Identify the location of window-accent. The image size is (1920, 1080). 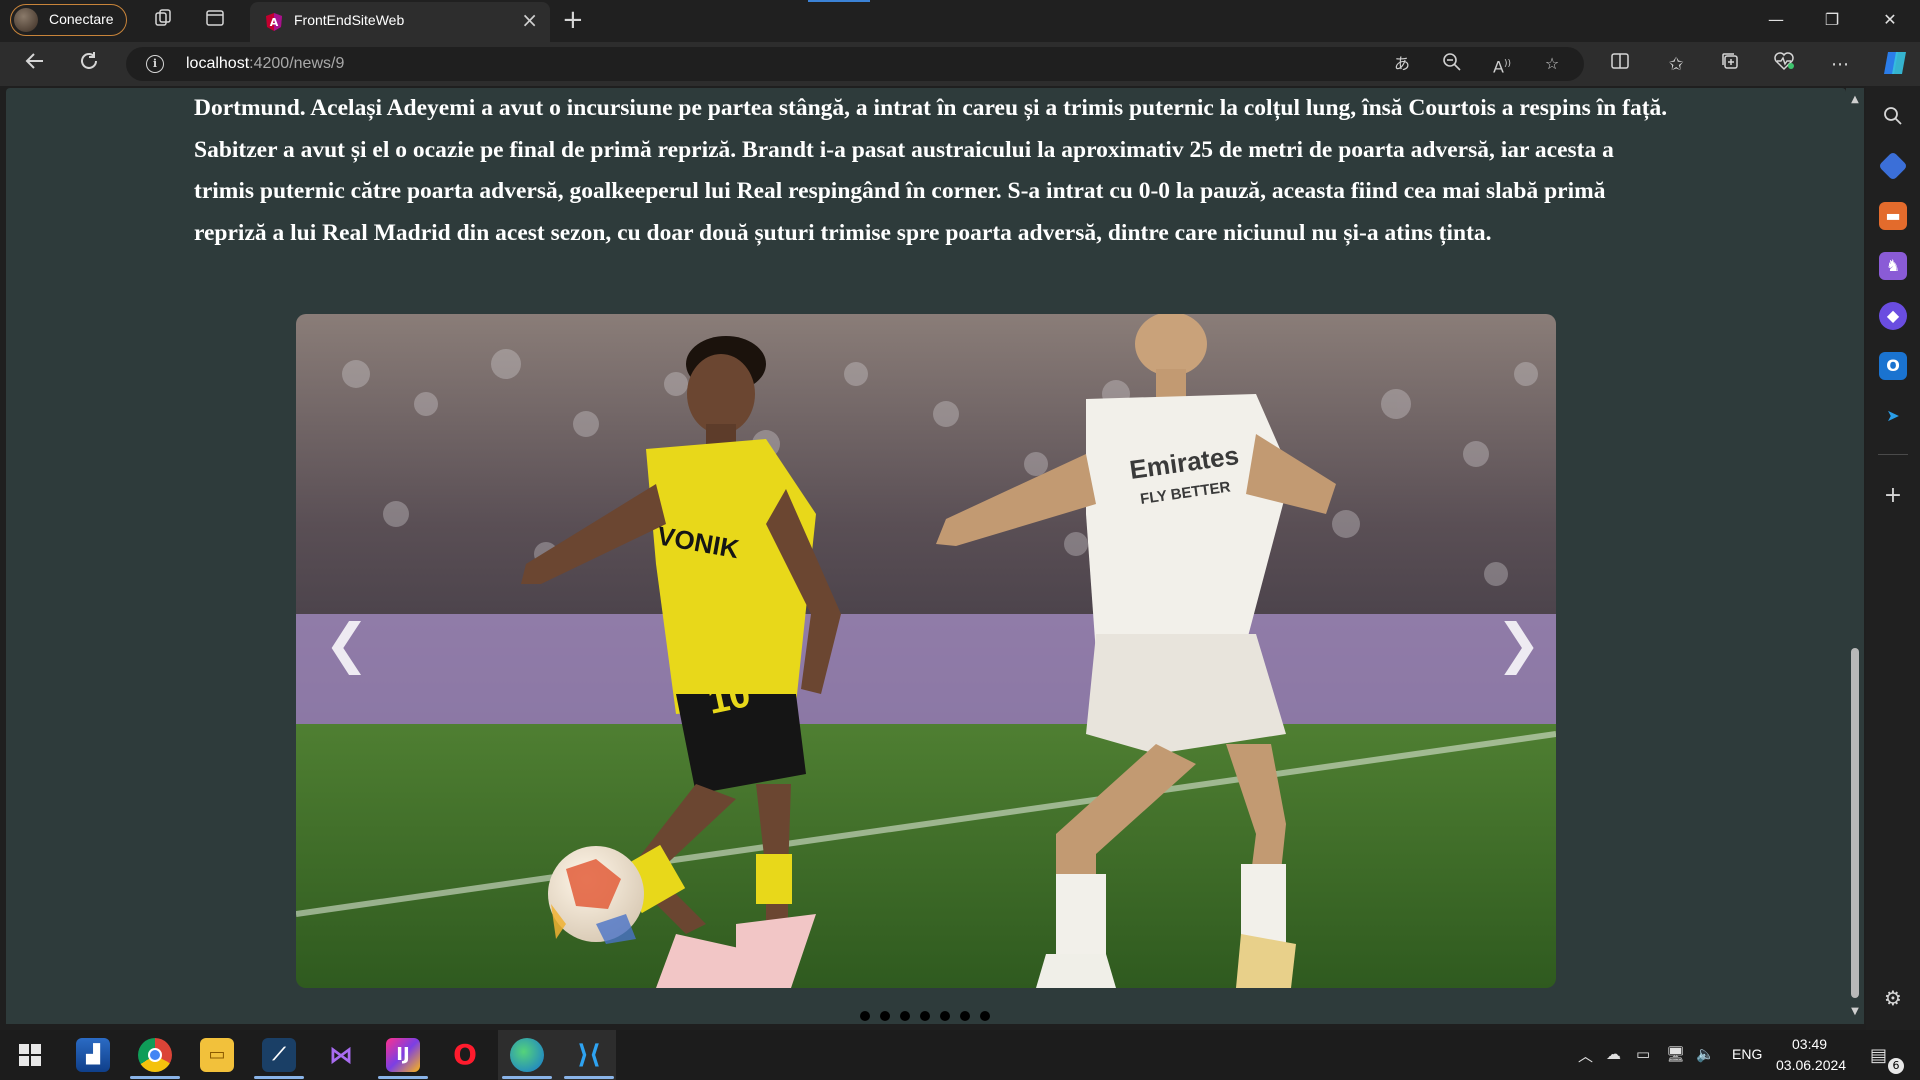
(839, 1).